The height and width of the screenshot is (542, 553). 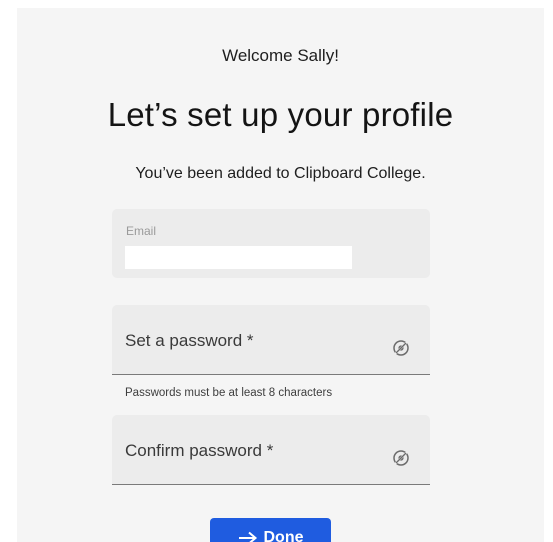 I want to click on page-title: Let’s set up your profile, so click(x=280, y=114).